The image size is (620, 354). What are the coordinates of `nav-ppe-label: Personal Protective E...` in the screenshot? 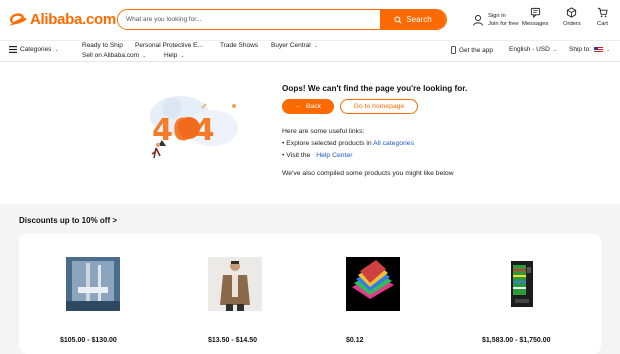 It's located at (169, 45).